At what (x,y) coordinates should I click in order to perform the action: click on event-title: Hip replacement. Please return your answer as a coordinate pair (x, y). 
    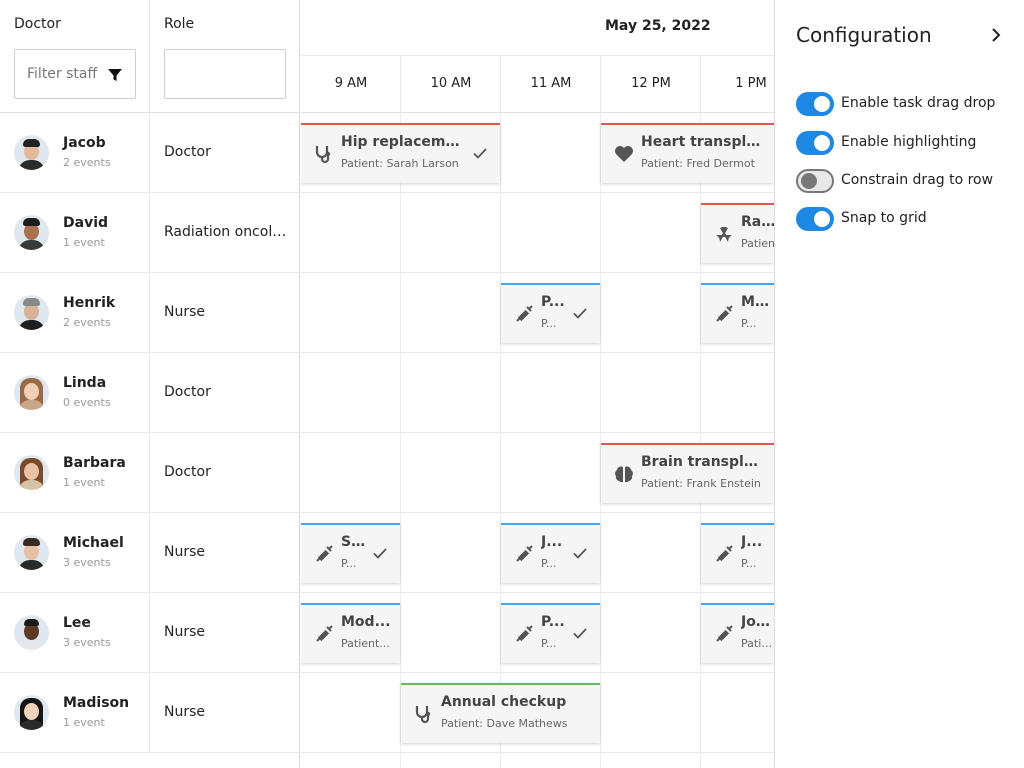
    Looking at the image, I should click on (402, 142).